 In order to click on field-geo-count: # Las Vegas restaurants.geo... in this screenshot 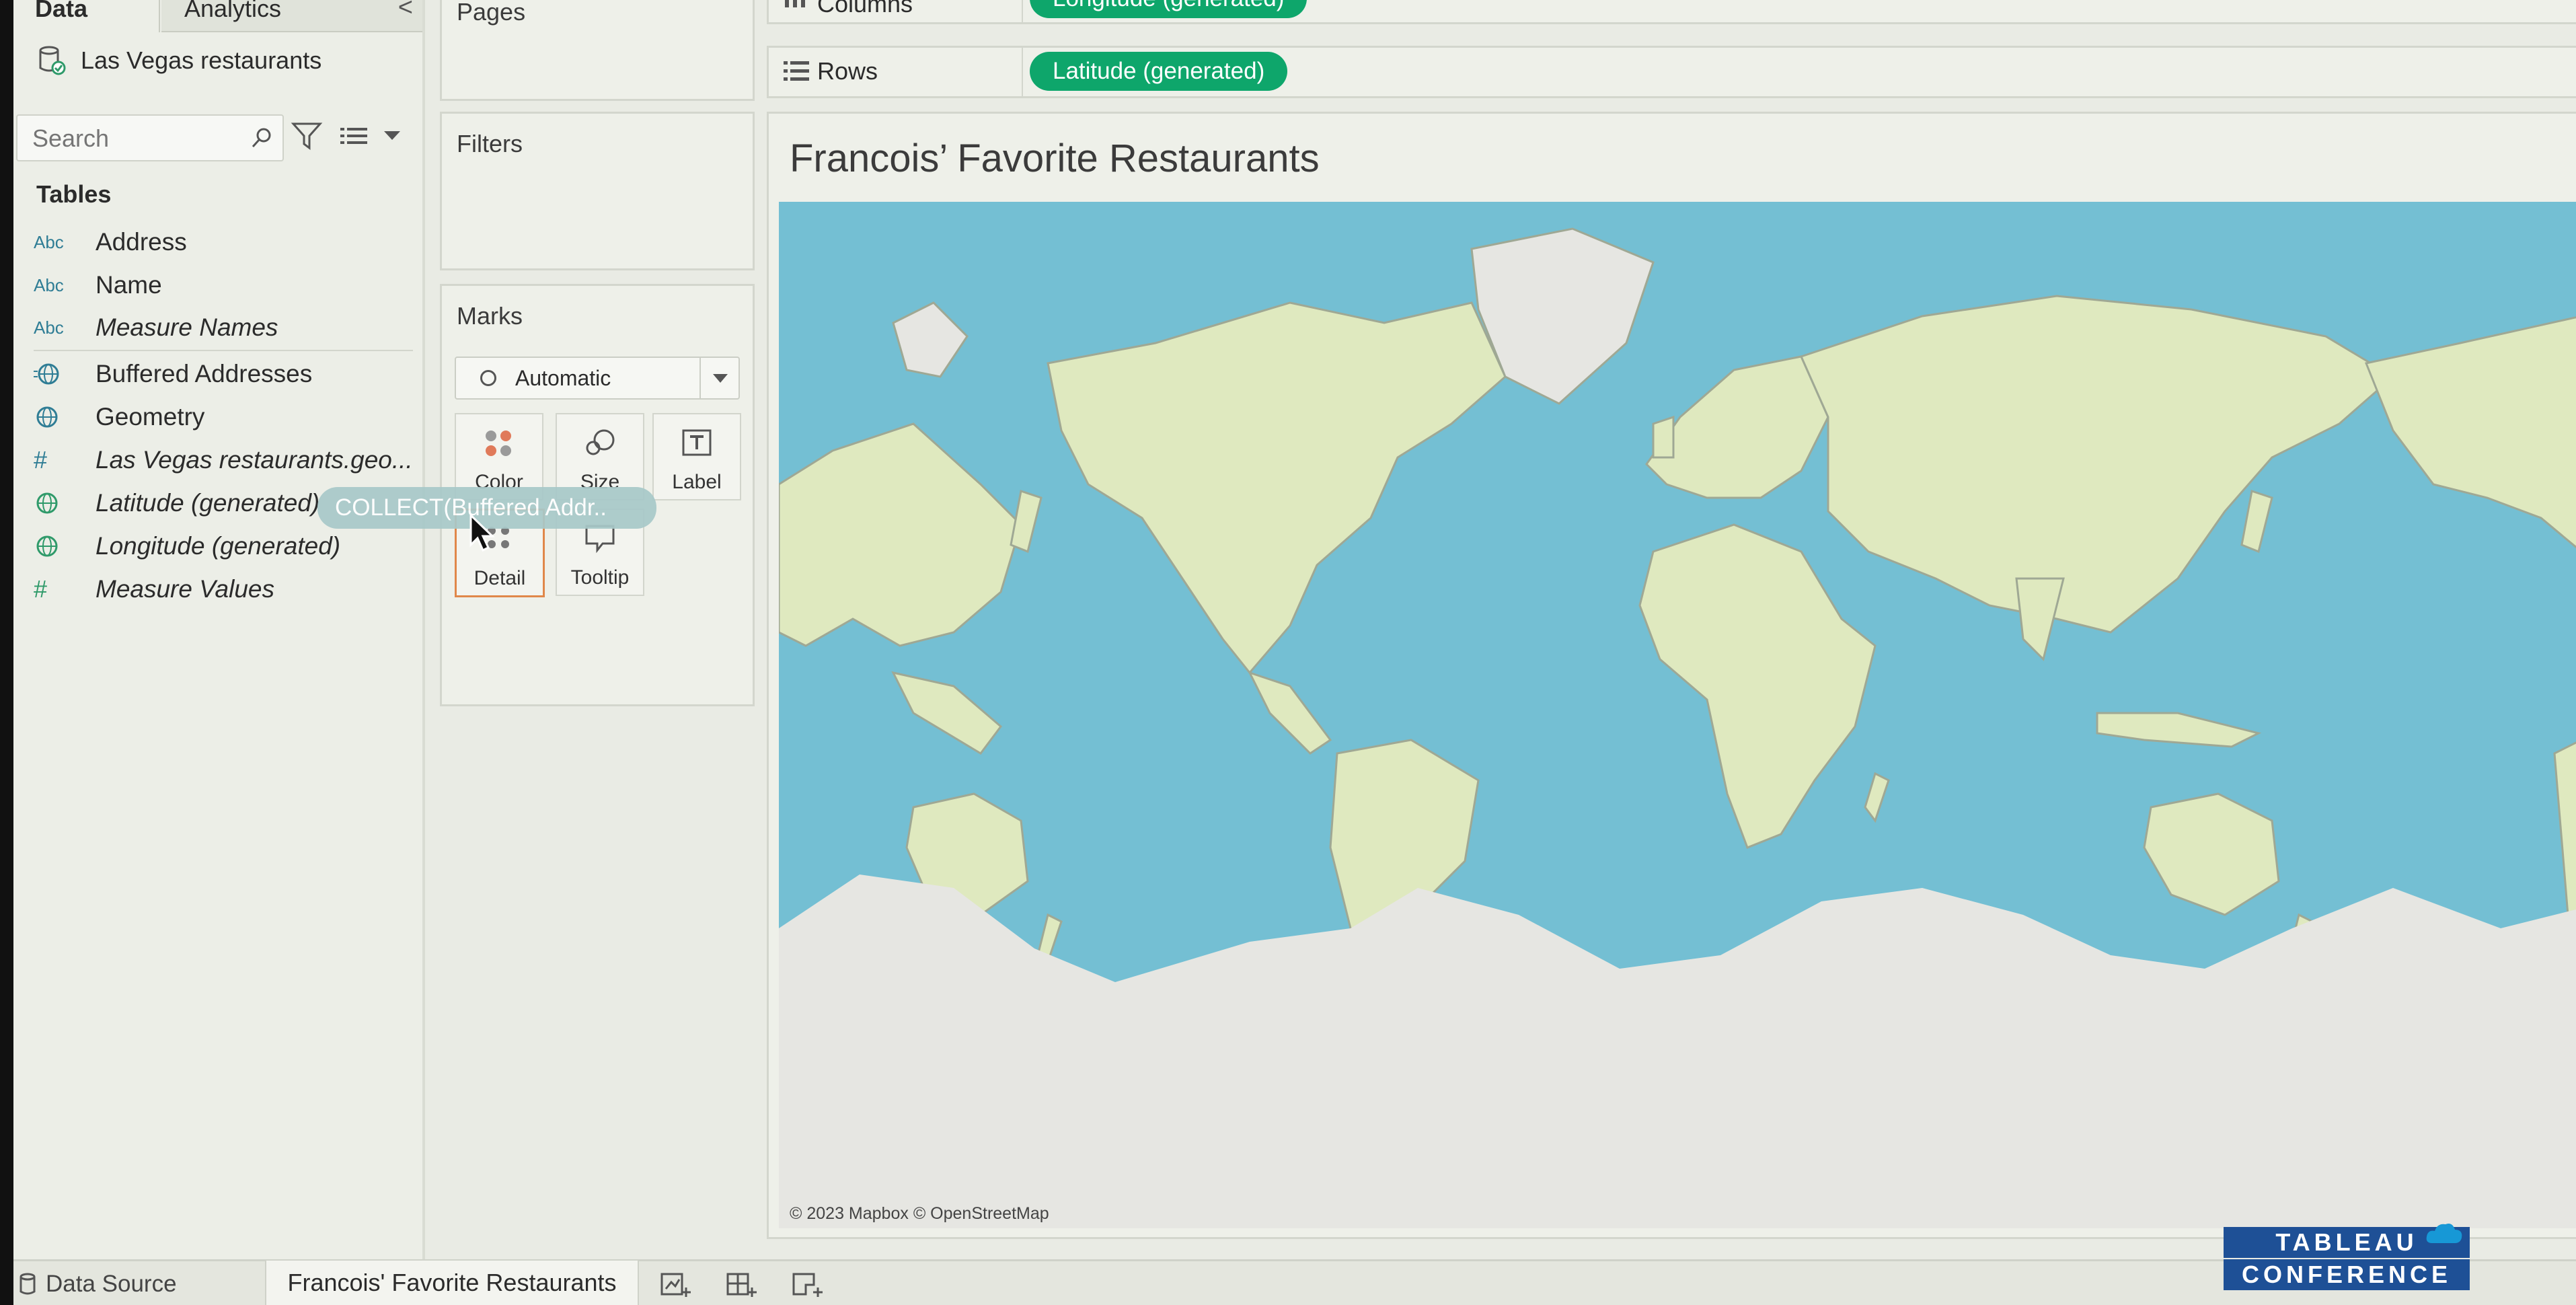, I will do `click(223, 460)`.